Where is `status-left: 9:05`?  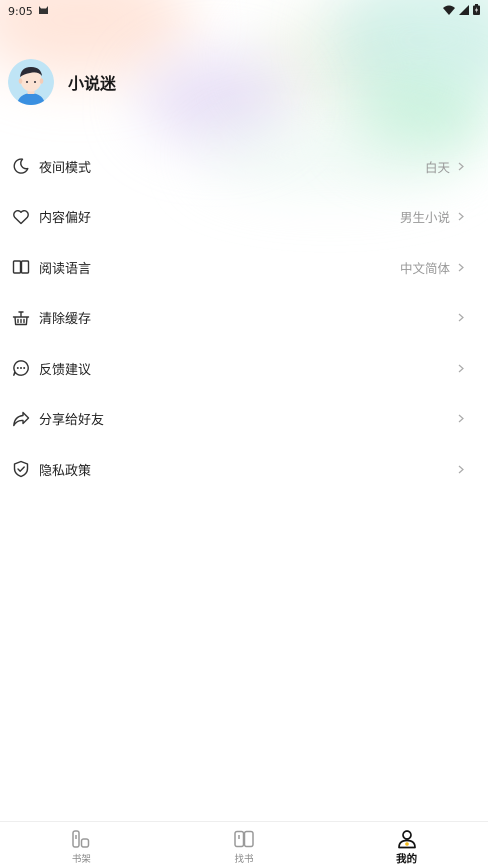
status-left: 9:05 is located at coordinates (28, 11).